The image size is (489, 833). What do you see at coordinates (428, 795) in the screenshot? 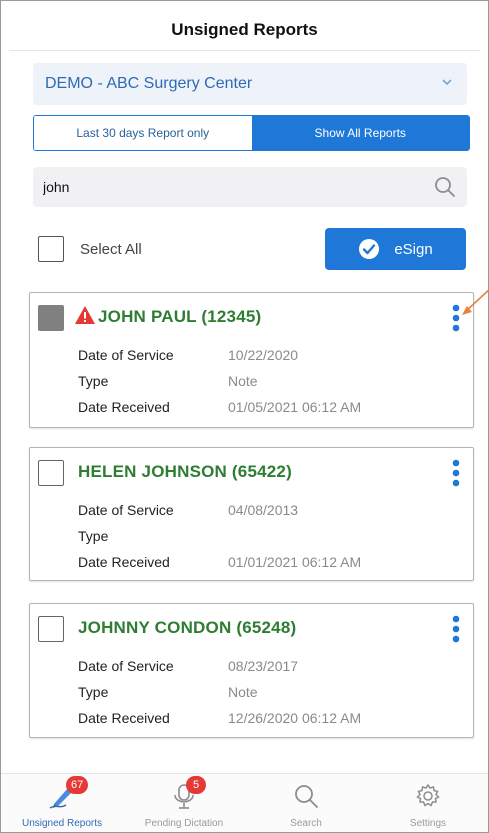
I see `gear-icon` at bounding box center [428, 795].